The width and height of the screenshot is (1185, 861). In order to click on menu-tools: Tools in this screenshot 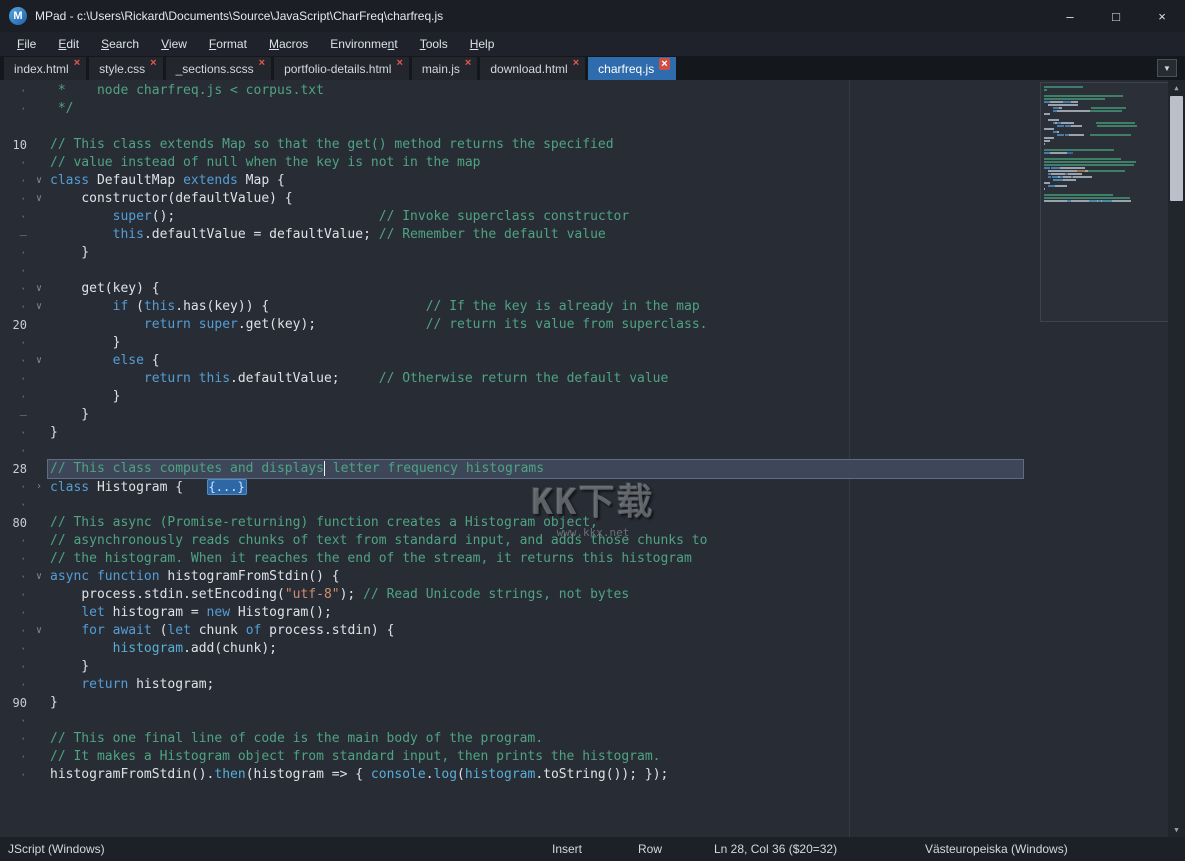, I will do `click(434, 44)`.